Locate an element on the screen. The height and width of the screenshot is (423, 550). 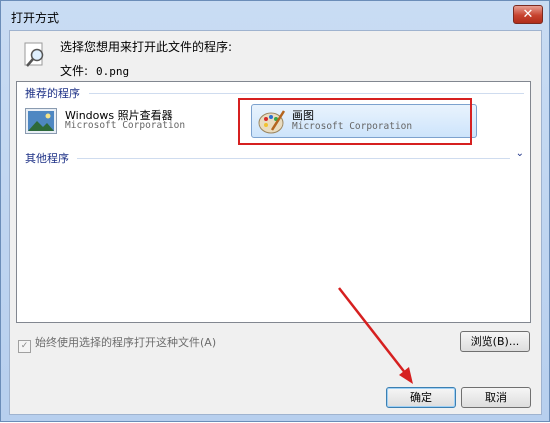
group-header-other: 其他程序 is located at coordinates (47, 158).